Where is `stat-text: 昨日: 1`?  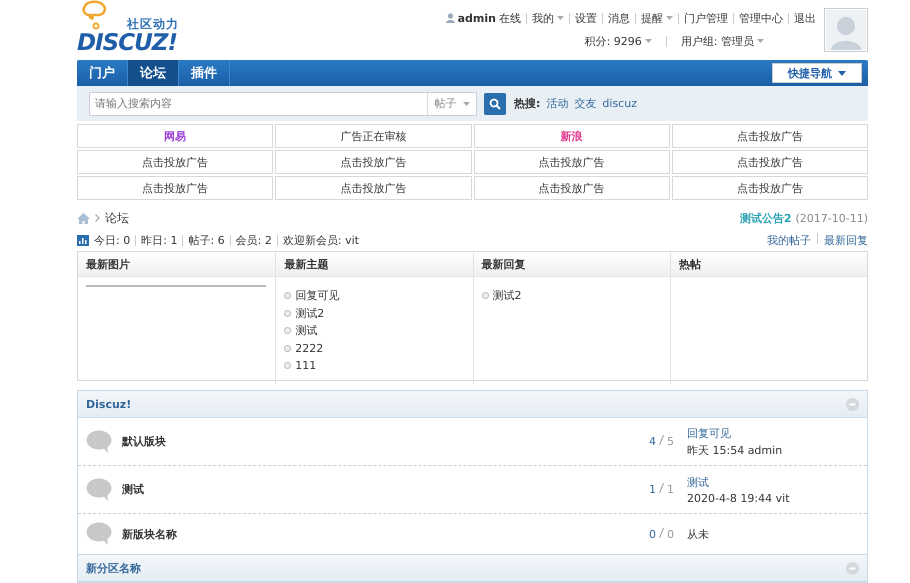
stat-text: 昨日: 1 is located at coordinates (159, 240).